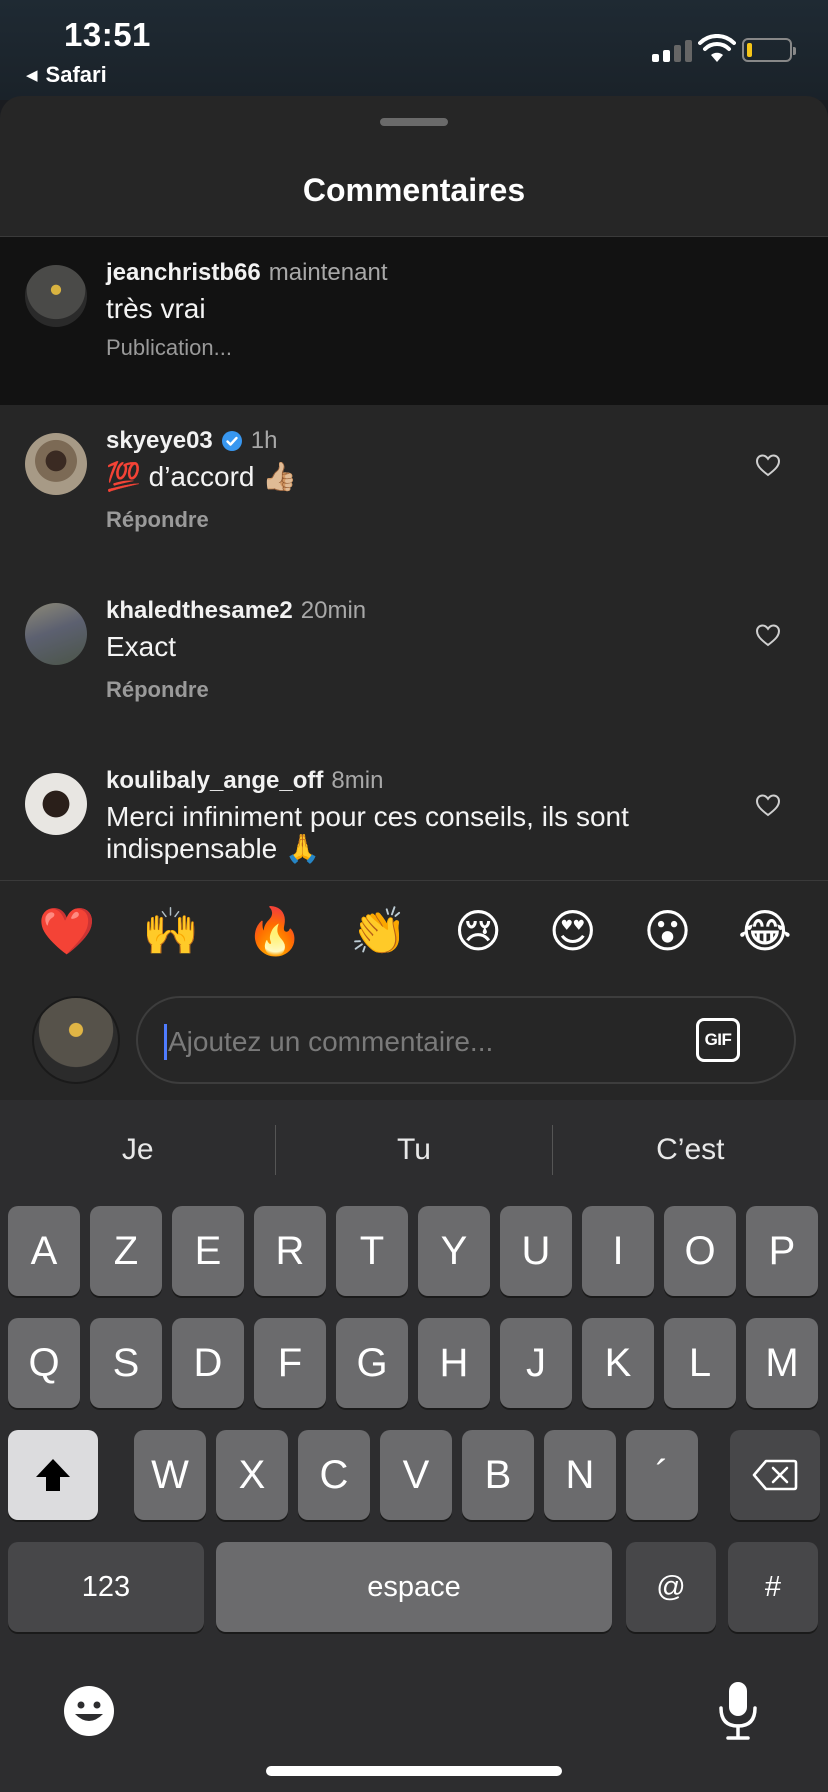 This screenshot has height=1792, width=828. I want to click on at-key: @, so click(671, 1587).